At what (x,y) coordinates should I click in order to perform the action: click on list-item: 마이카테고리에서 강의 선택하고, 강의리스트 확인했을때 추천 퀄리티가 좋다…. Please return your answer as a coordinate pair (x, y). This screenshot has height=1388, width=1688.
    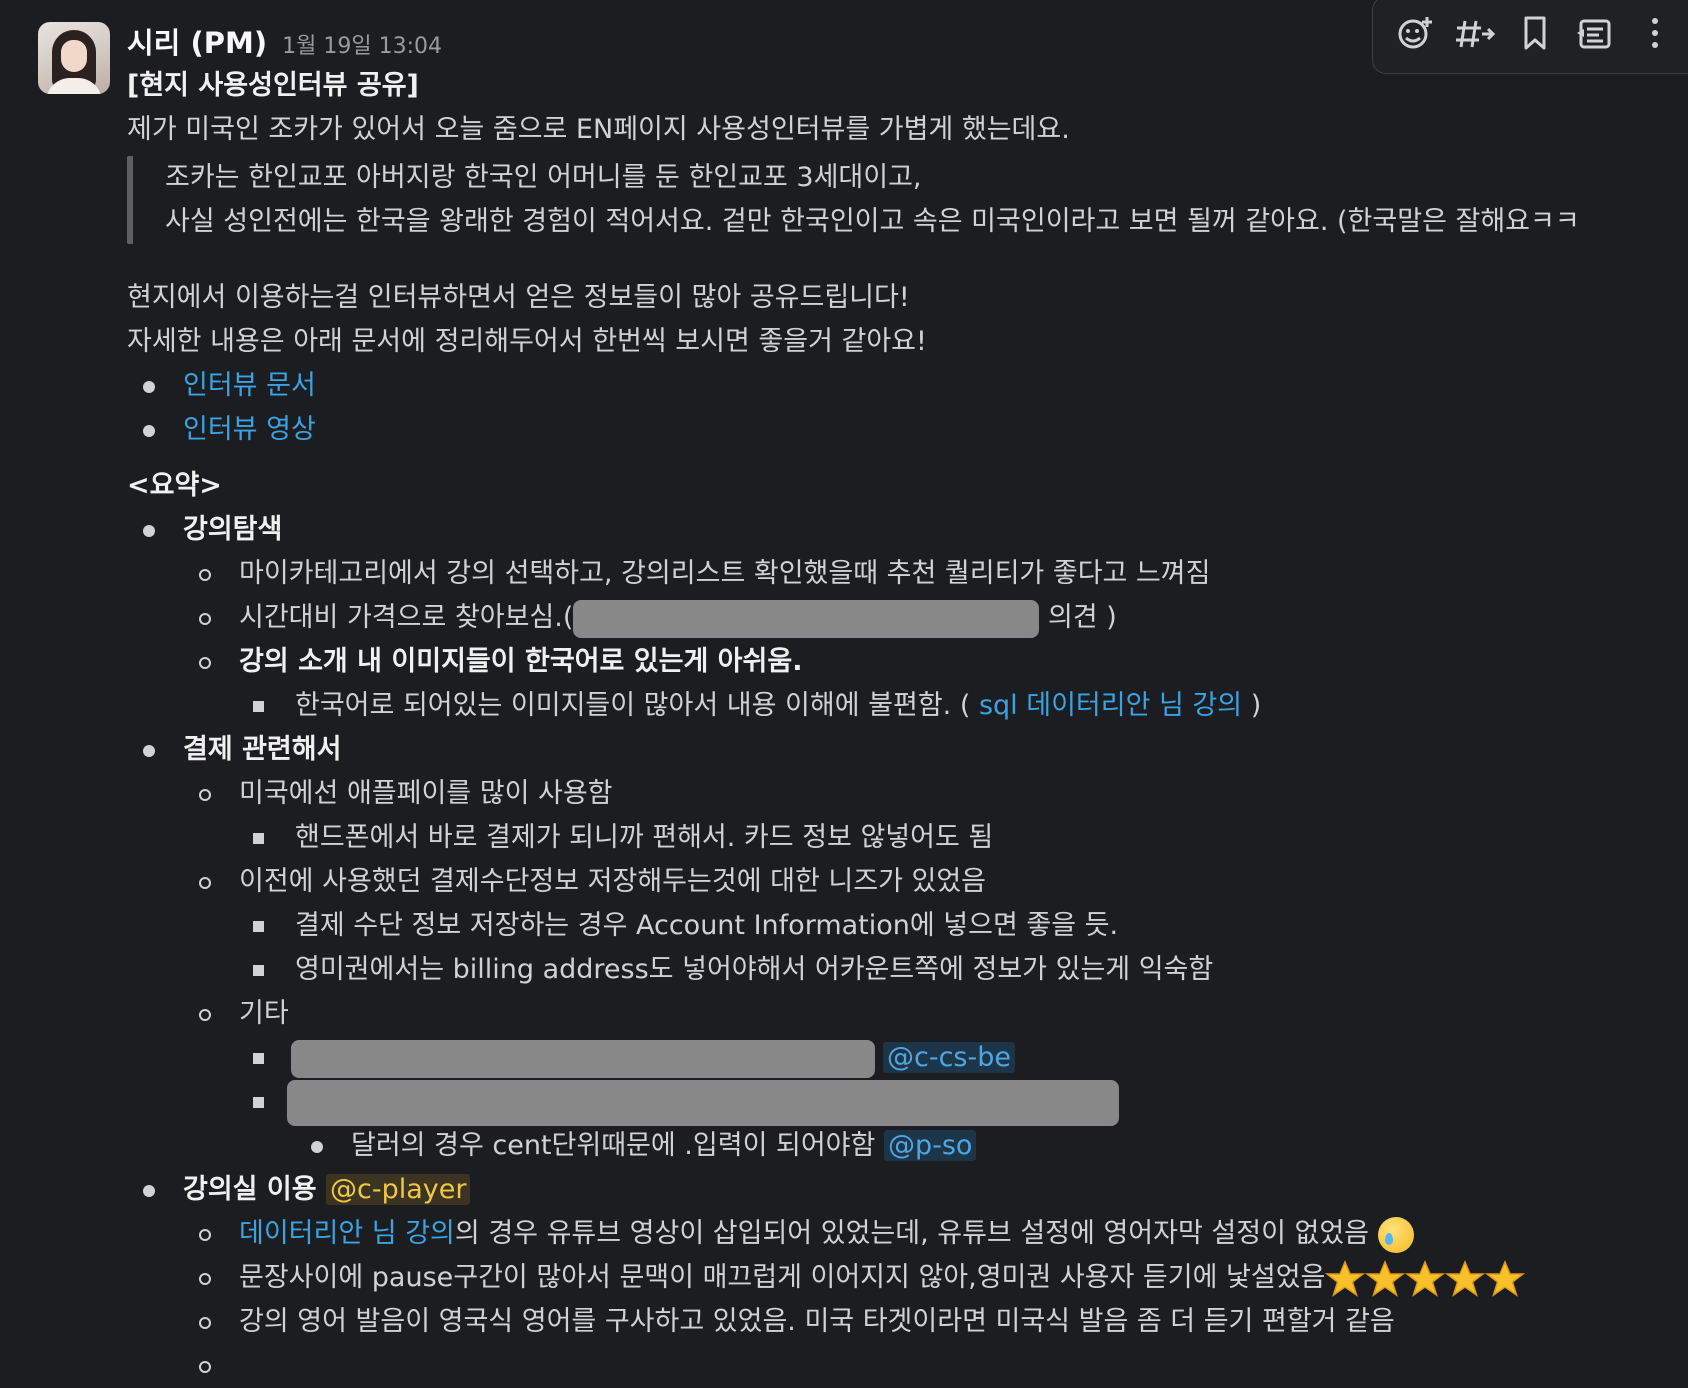
    Looking at the image, I should click on (902, 574).